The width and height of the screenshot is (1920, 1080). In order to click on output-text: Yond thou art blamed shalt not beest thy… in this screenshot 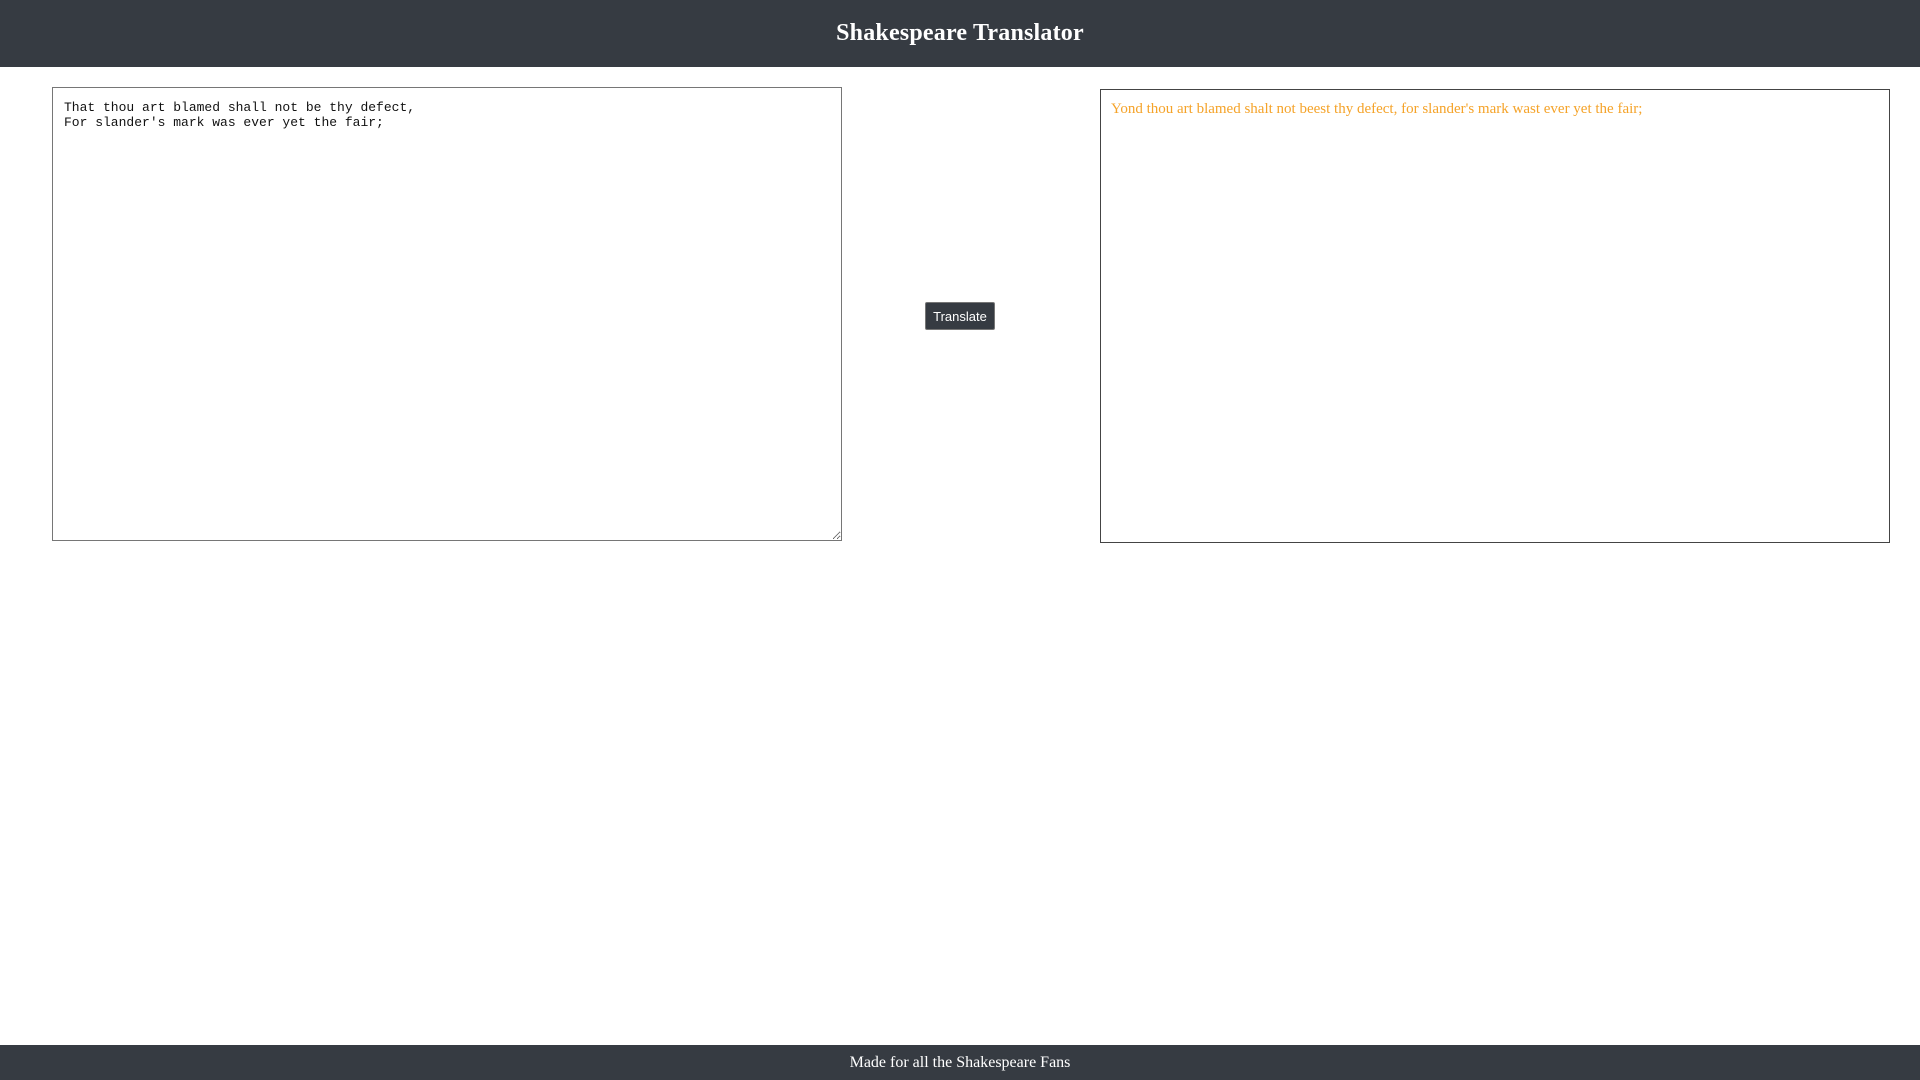, I will do `click(1377, 109)`.